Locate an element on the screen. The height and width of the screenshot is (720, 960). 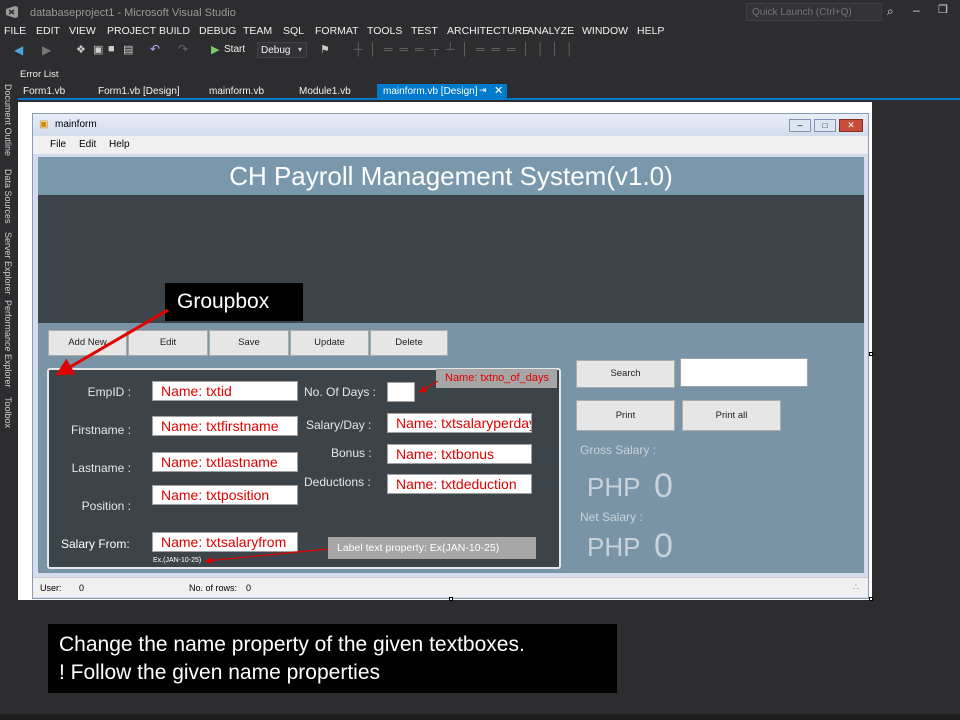
vs-status-strip is located at coordinates (480, 717).